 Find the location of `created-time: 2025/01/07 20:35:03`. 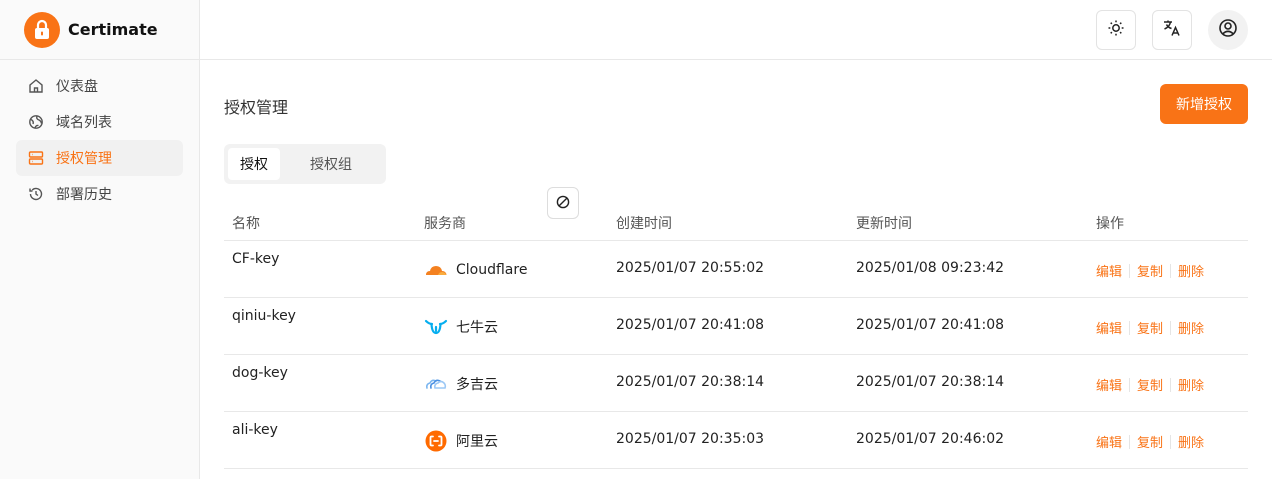

created-time: 2025/01/07 20:35:03 is located at coordinates (690, 439).